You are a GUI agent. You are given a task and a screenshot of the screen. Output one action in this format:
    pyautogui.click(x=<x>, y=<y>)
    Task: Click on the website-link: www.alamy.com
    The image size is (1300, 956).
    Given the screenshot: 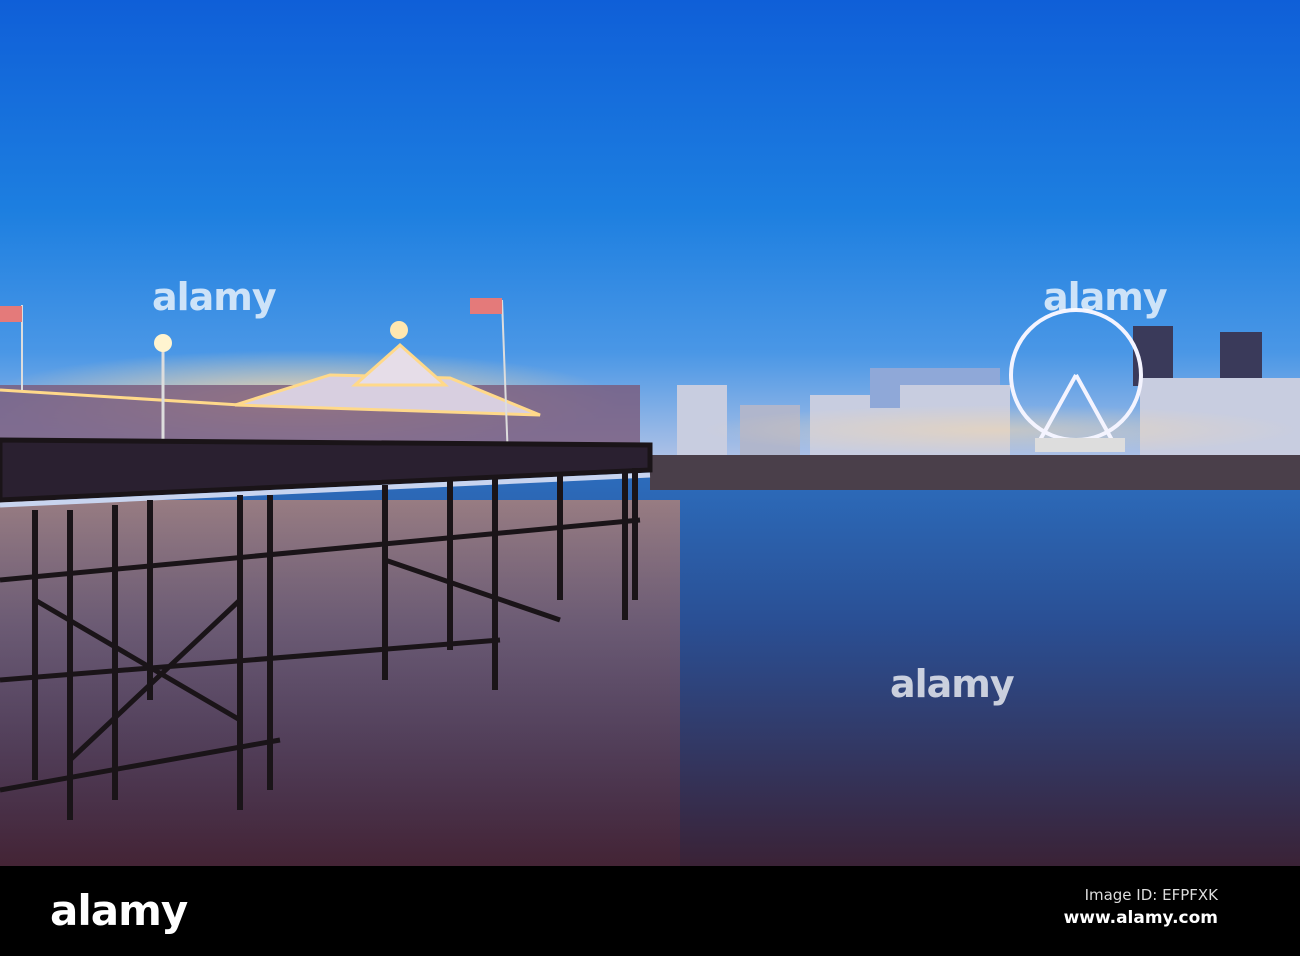 What is the action you would take?
    pyautogui.click(x=1140, y=918)
    